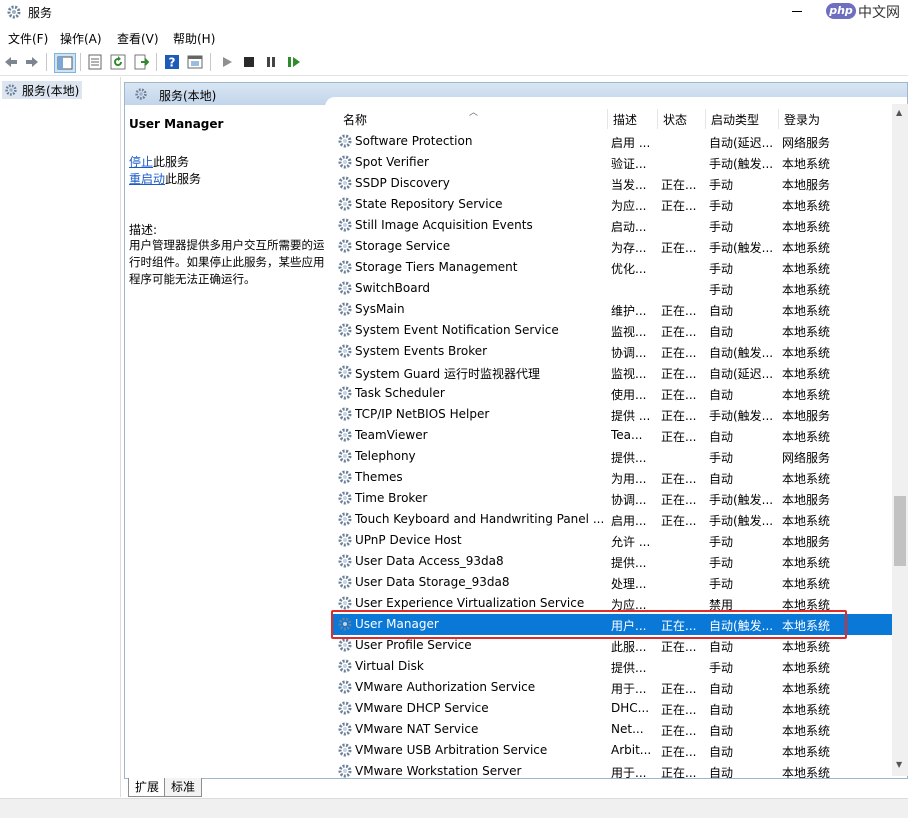 The height and width of the screenshot is (818, 908). I want to click on back-icon, so click(11, 62).